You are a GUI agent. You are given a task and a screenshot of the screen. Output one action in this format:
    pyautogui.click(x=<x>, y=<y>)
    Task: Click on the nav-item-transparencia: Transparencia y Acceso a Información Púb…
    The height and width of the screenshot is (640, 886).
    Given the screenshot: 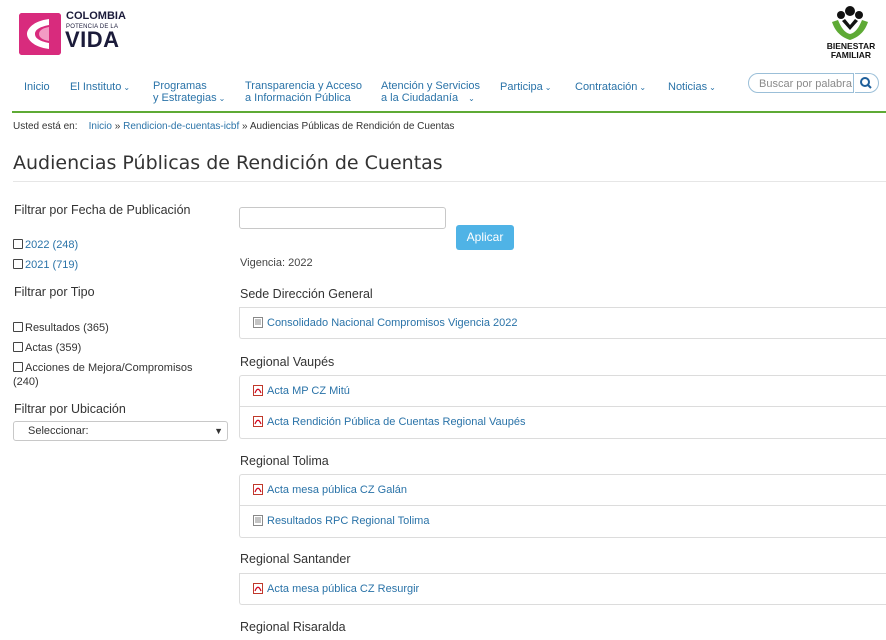 What is the action you would take?
    pyautogui.click(x=303, y=92)
    